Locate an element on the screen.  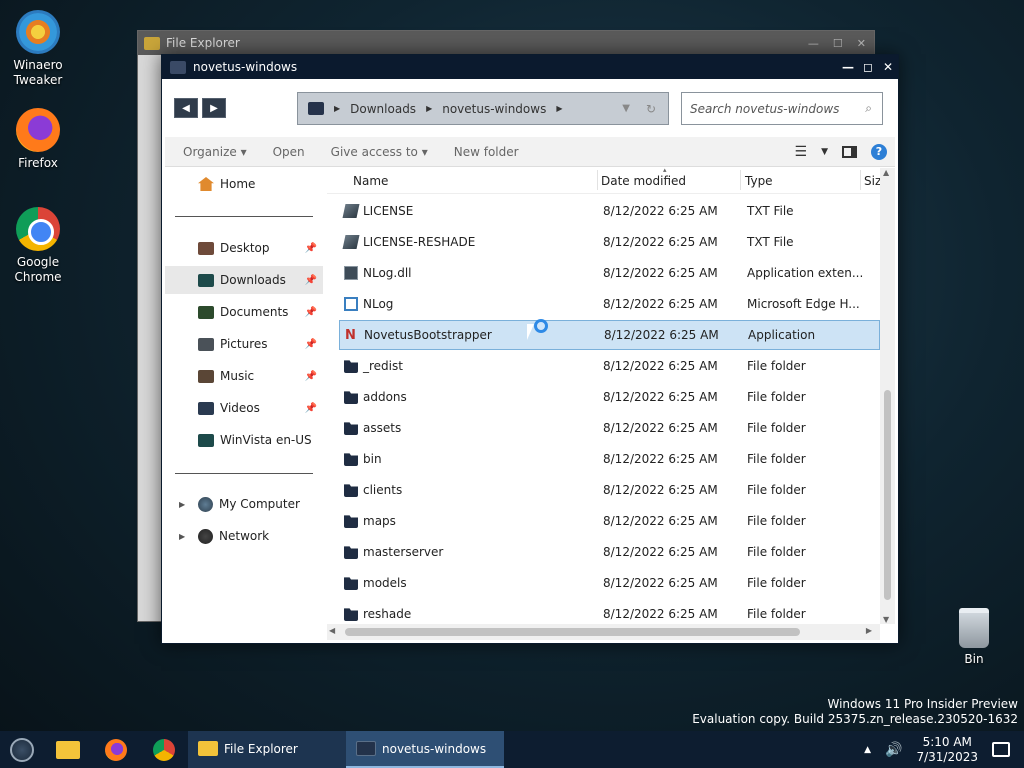
taskbar-task-novetus-windows: novetus-windows is located at coordinates (425, 749).